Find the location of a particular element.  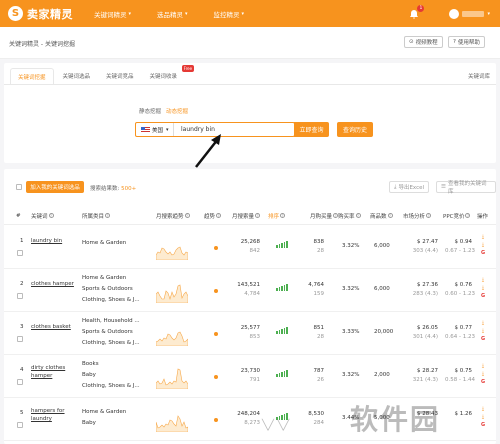

my-keywords-button: ☰ 查看我的关键词库 is located at coordinates (466, 188).